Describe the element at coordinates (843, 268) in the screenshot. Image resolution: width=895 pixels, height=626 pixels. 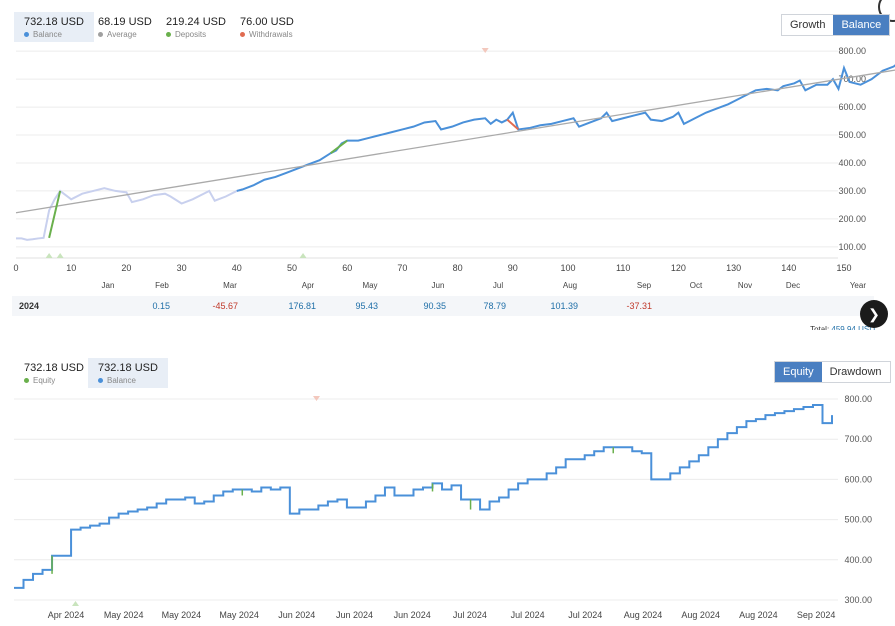
I see `x-tick-label: 150` at that location.